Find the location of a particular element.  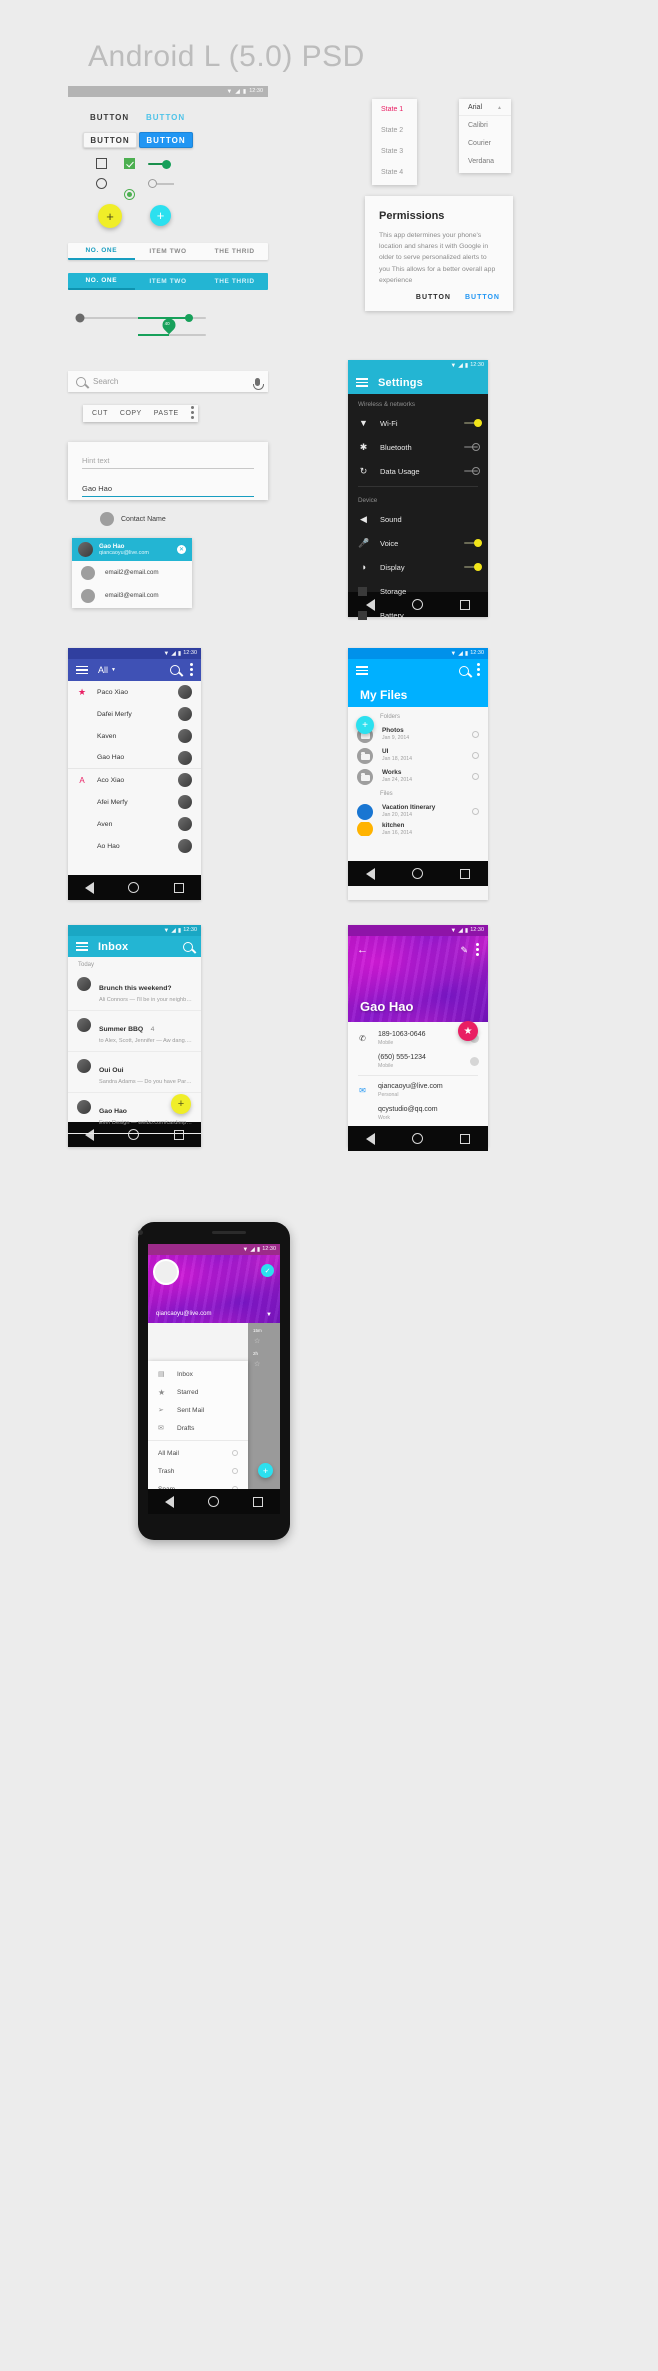

contact-row: Afei Merfy is located at coordinates (134, 802).